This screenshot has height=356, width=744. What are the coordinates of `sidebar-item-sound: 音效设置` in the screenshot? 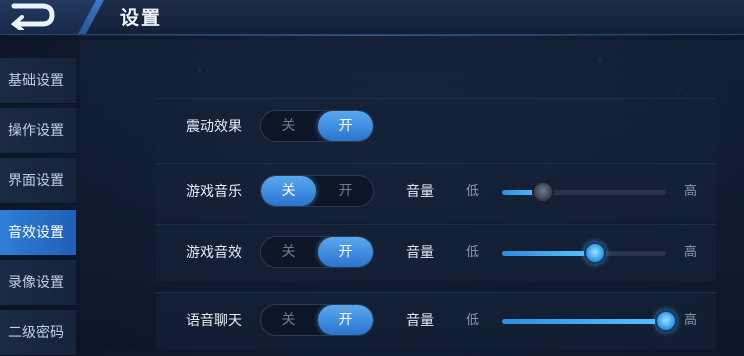 It's located at (38, 233).